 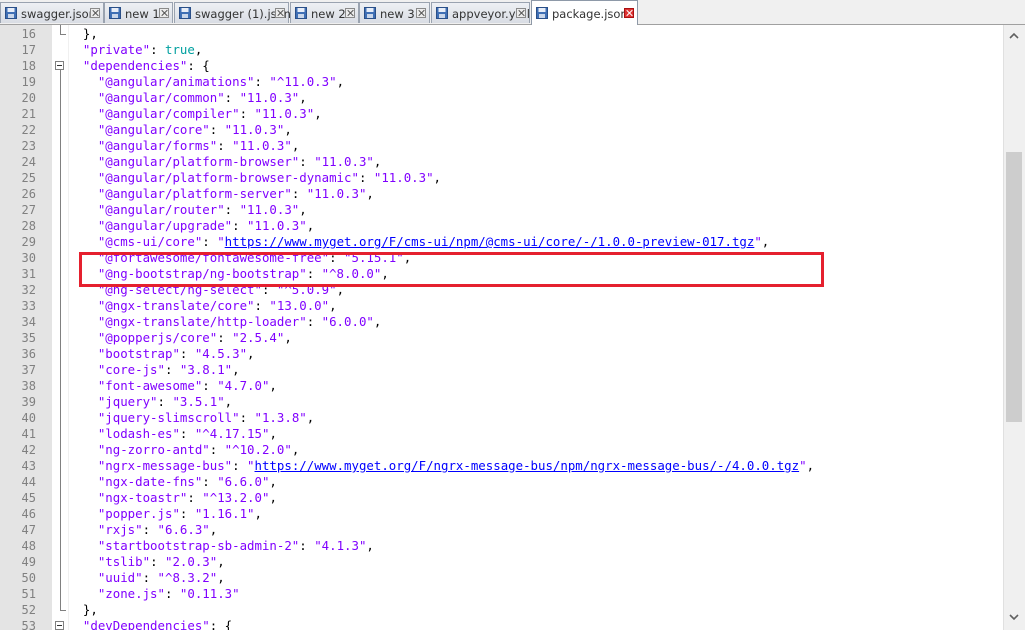 I want to click on code-line: "core-js": "3.8.1",, so click(x=535, y=370).